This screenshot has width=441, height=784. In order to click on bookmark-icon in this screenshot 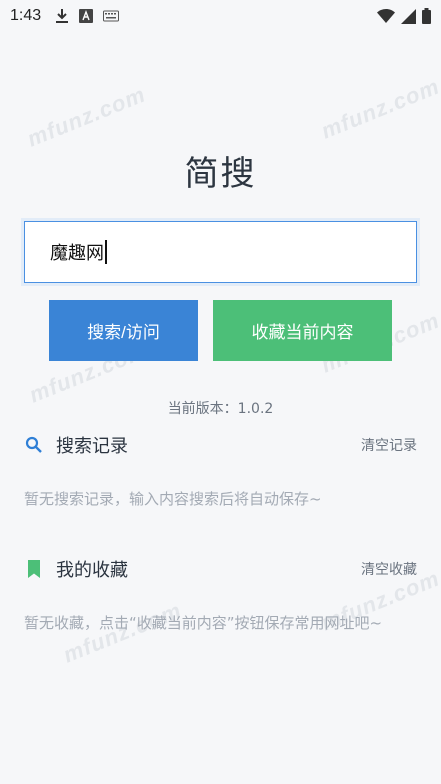, I will do `click(34, 569)`.